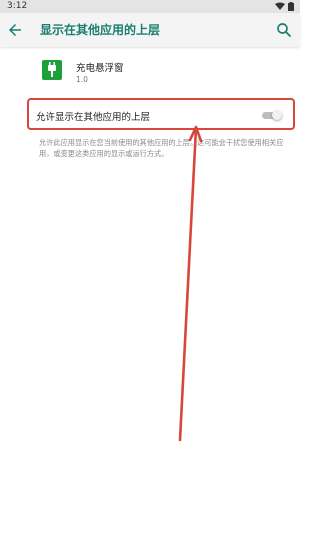 The image size is (320, 533). Describe the element at coordinates (17, 6) in the screenshot. I see `status-time: 3:12` at that location.